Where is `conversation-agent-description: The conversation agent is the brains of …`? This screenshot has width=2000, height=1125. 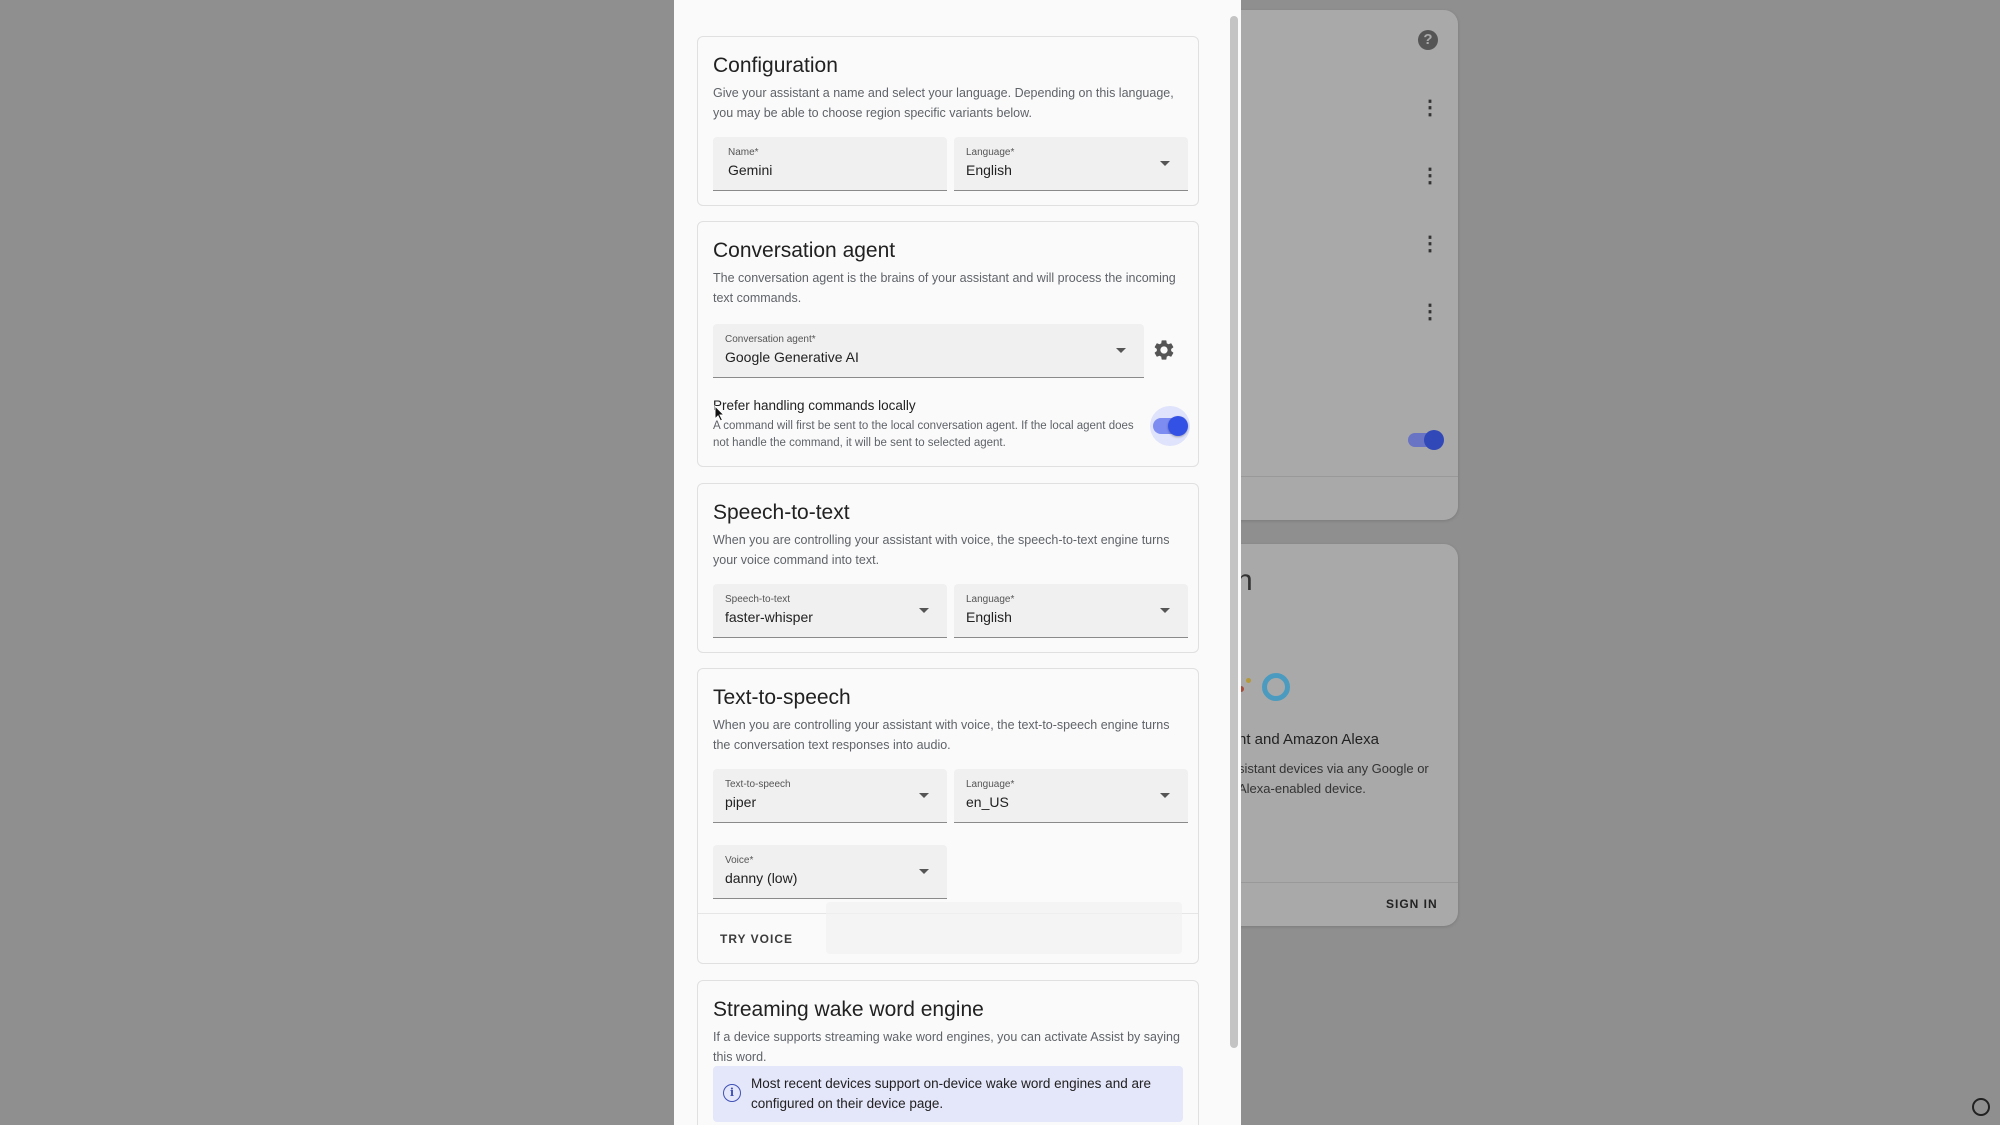 conversation-agent-description: The conversation agent is the brains of … is located at coordinates (944, 288).